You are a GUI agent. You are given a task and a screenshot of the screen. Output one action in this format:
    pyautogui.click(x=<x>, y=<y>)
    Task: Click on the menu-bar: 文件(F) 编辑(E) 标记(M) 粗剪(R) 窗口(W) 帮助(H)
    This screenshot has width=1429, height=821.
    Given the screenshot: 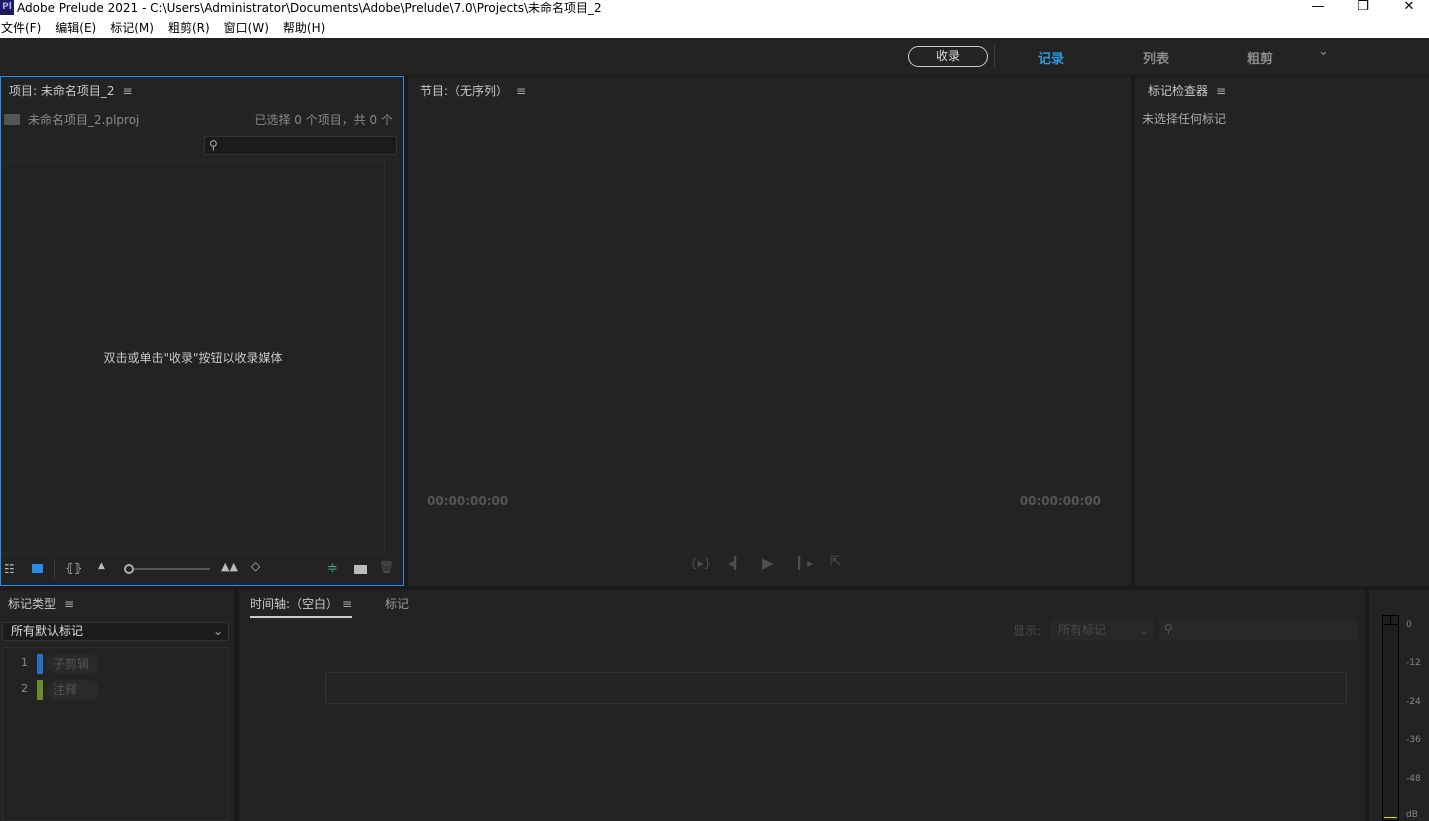 What is the action you would take?
    pyautogui.click(x=714, y=27)
    